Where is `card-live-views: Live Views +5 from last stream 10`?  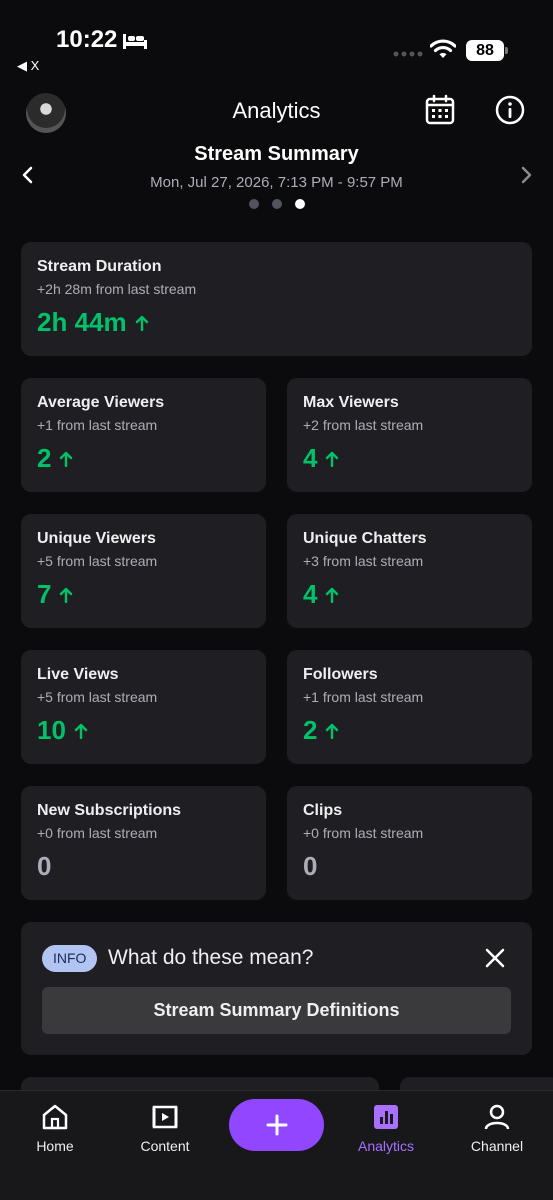 card-live-views: Live Views +5 from last stream 10 is located at coordinates (143, 707).